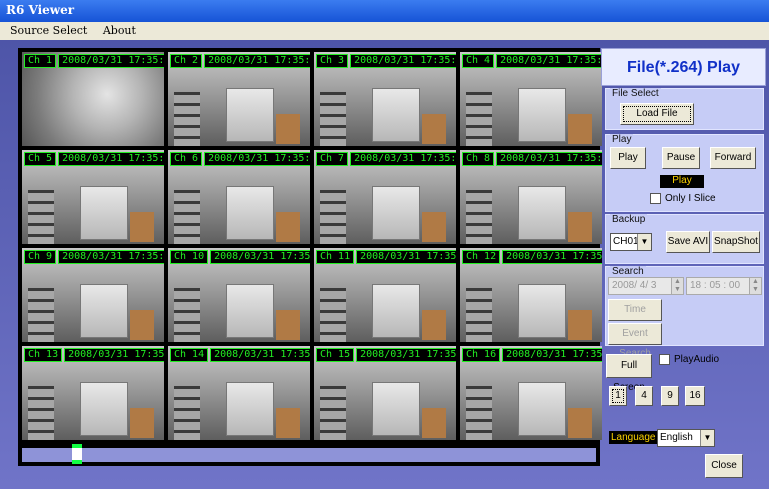 The height and width of the screenshot is (489, 769). I want to click on search-time-field: 18 : 05 : 00 ▲ ▼, so click(724, 286).